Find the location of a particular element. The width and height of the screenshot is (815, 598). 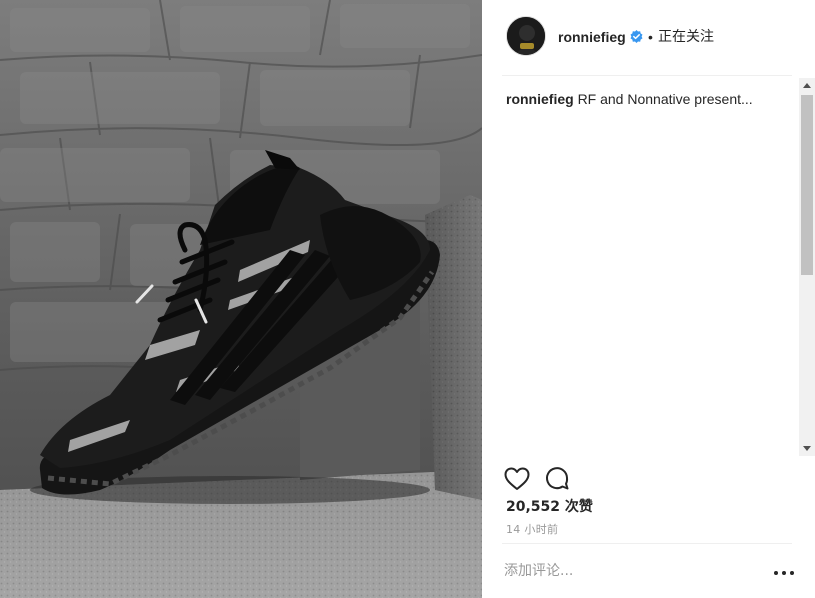

avatar is located at coordinates (526, 36).